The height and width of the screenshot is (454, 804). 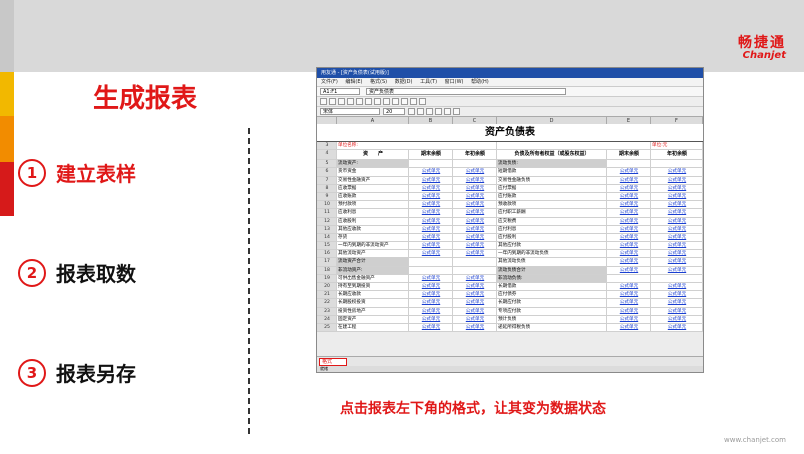 I want to click on formula-input: 资产负债表, so click(x=466, y=91).